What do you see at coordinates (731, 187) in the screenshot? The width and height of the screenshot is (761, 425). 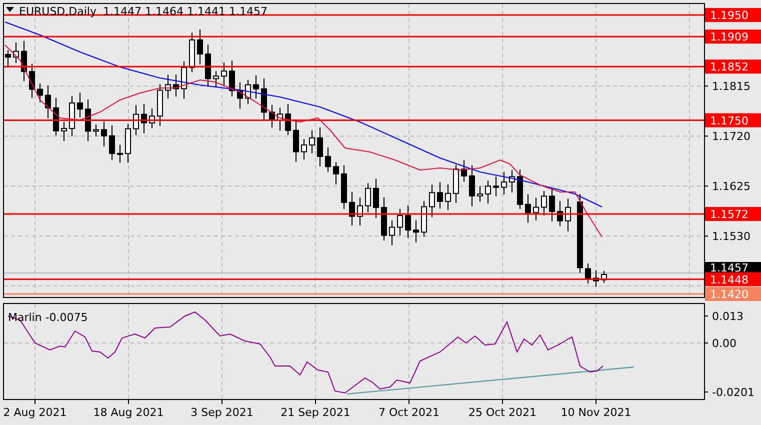 I see `price-axis-label: 1.1625` at bounding box center [731, 187].